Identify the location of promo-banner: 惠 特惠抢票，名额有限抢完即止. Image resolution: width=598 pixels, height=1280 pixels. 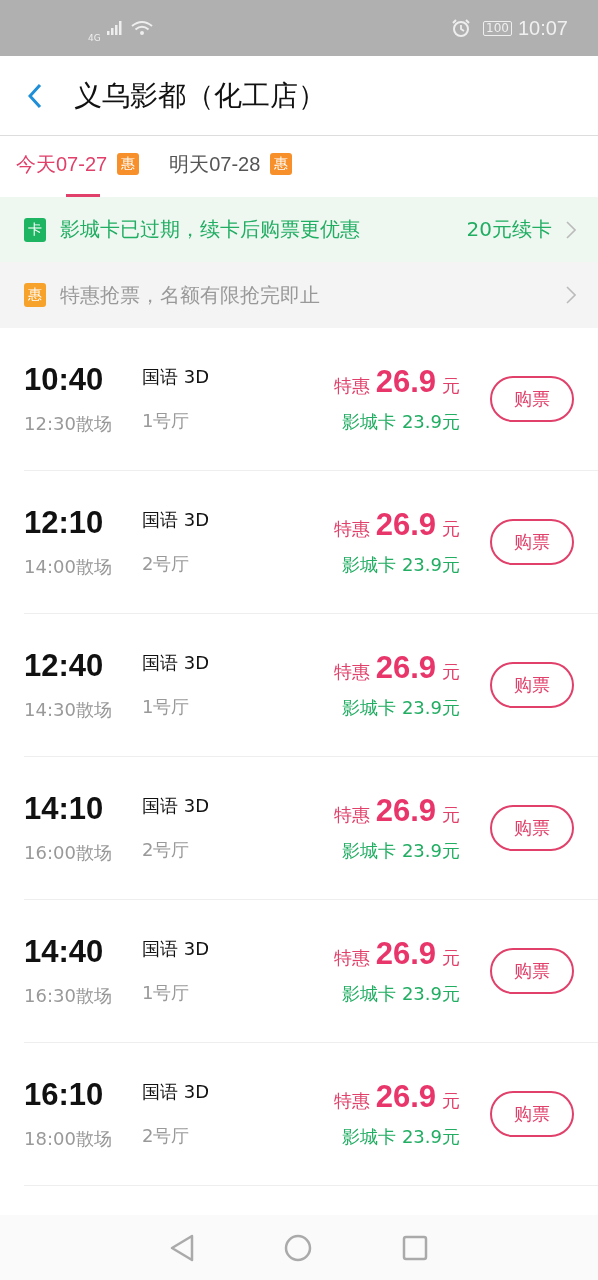
(299, 295).